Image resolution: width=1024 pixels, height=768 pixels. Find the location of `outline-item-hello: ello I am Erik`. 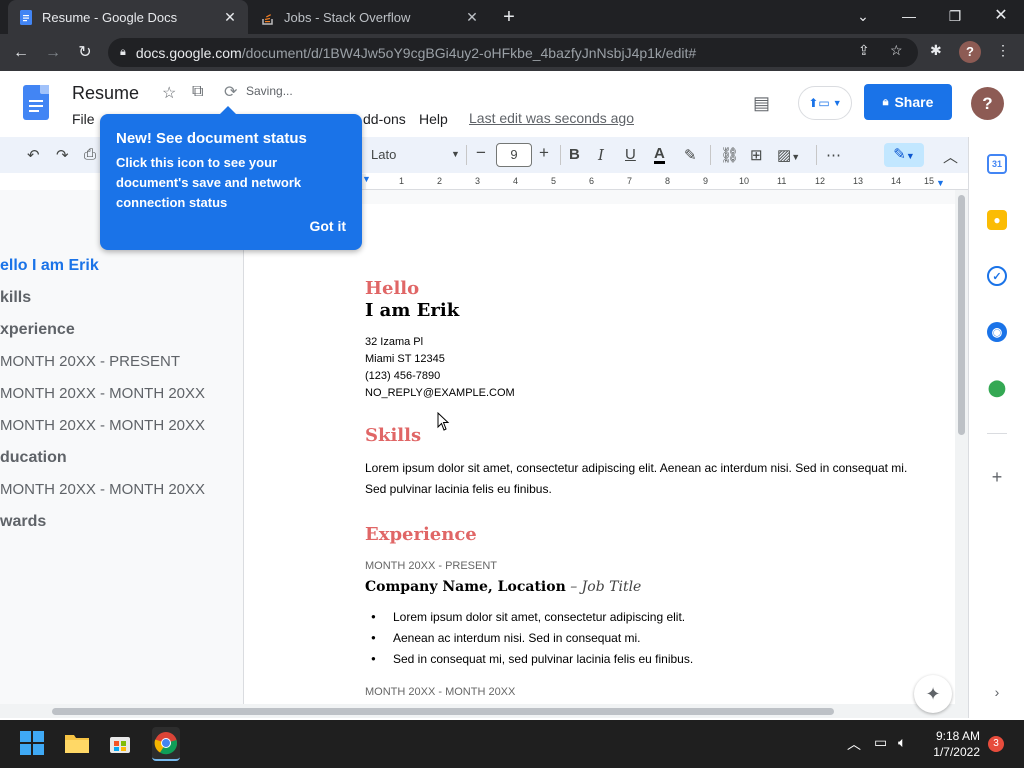

outline-item-hello: ello I am Erik is located at coordinates (49, 266).